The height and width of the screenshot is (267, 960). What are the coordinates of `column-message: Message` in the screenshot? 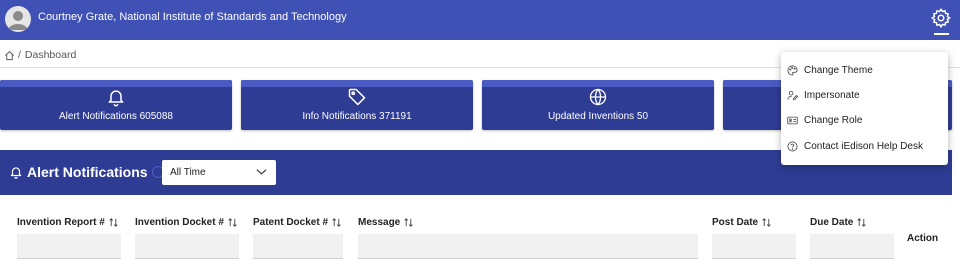 It's located at (386, 222).